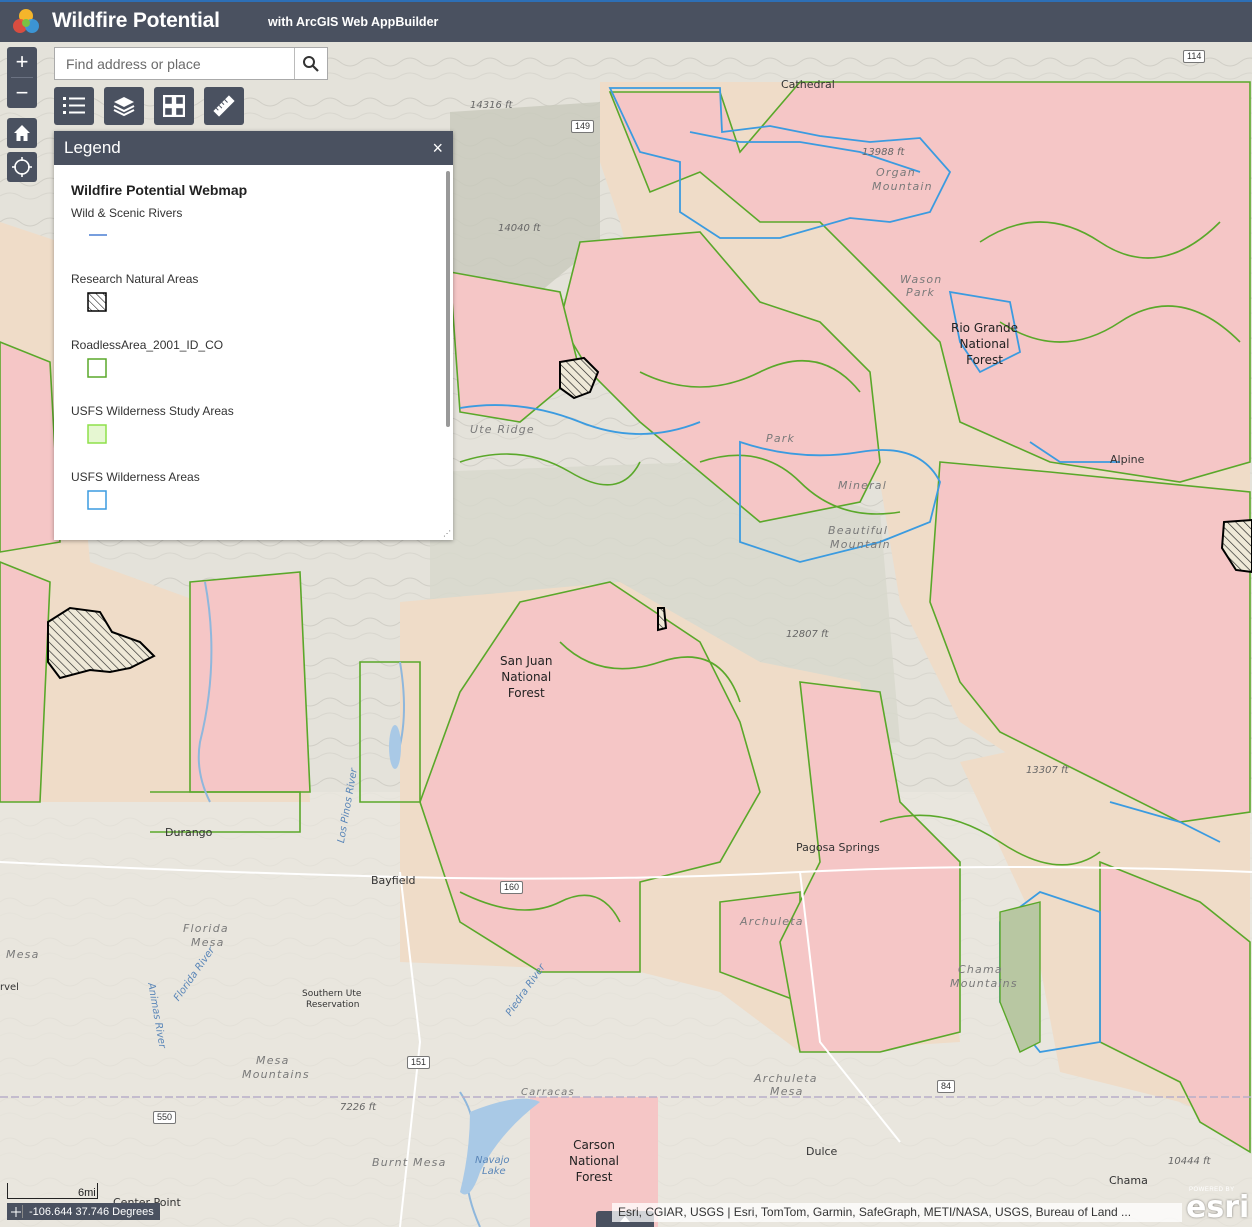  I want to click on elevation-label: 7226 ft, so click(358, 1107).